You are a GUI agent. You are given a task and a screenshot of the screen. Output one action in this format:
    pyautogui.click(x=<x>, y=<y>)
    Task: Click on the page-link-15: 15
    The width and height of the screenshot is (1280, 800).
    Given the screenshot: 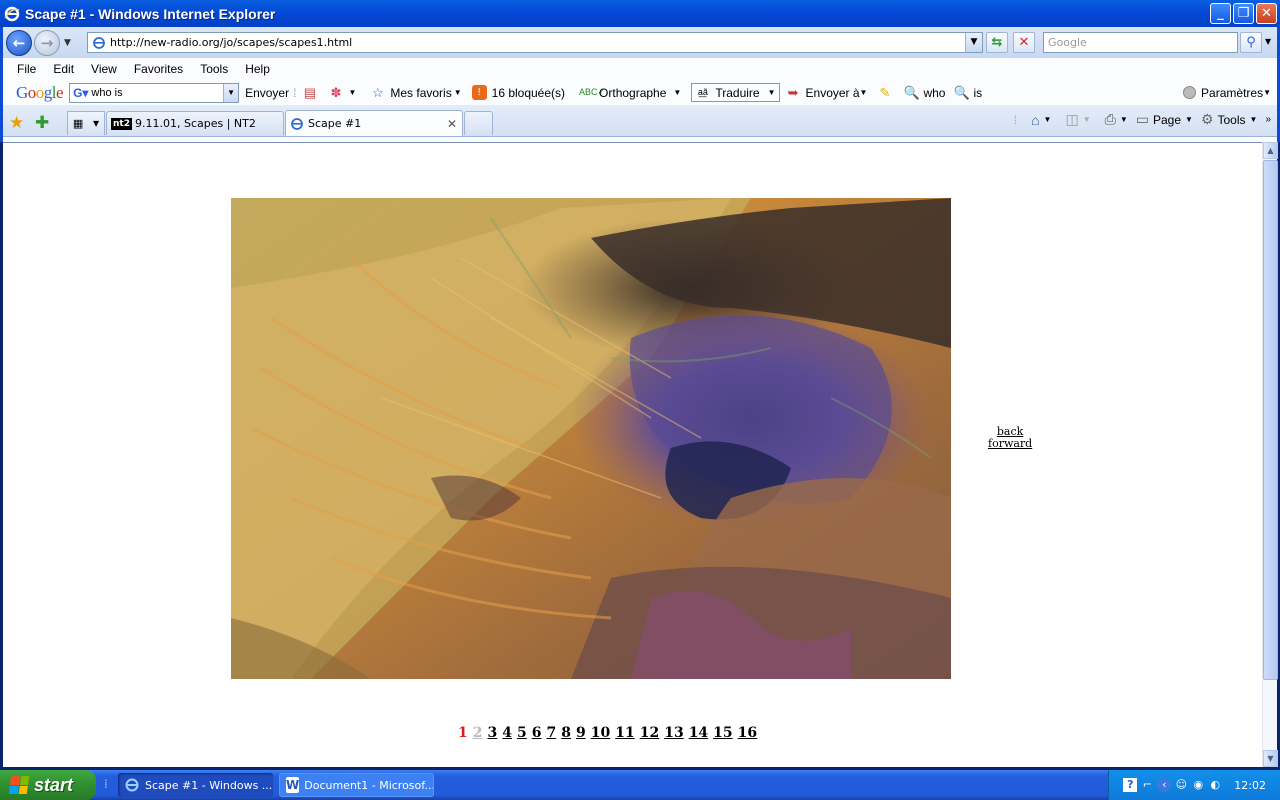 What is the action you would take?
    pyautogui.click(x=722, y=733)
    